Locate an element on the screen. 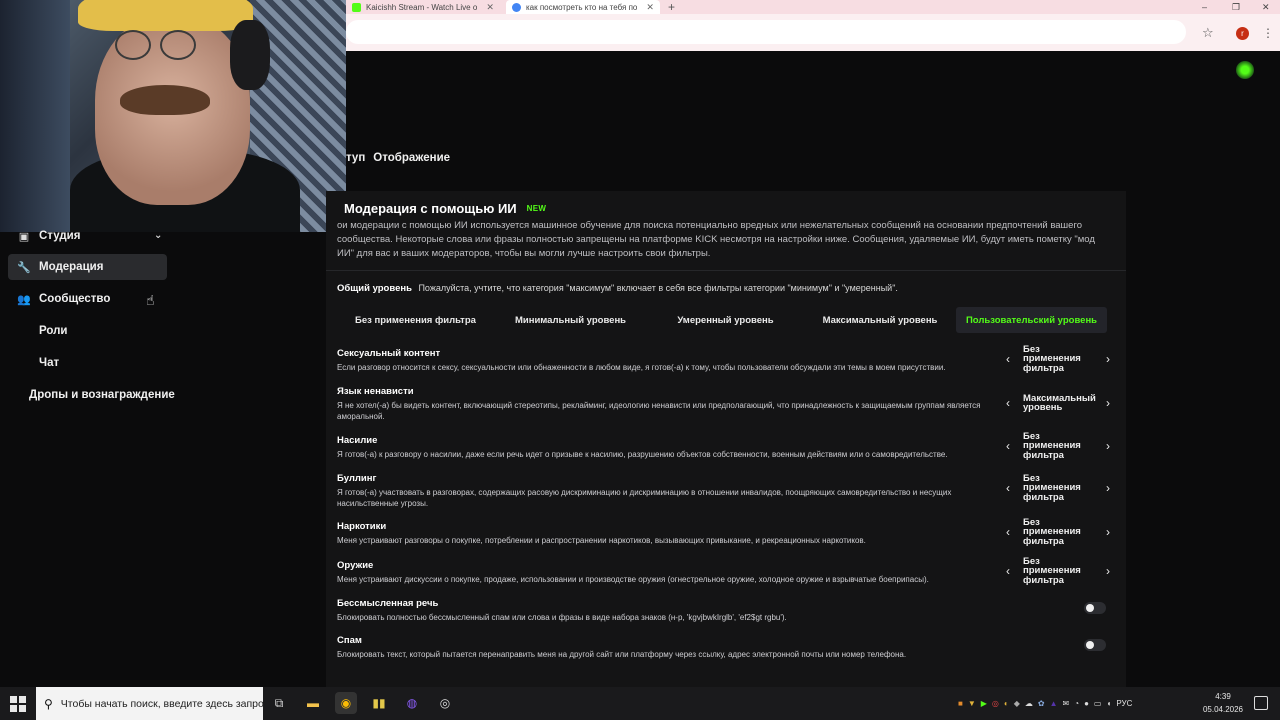  tab-title: как посмотреть кто на тебя по is located at coordinates (582, 7).